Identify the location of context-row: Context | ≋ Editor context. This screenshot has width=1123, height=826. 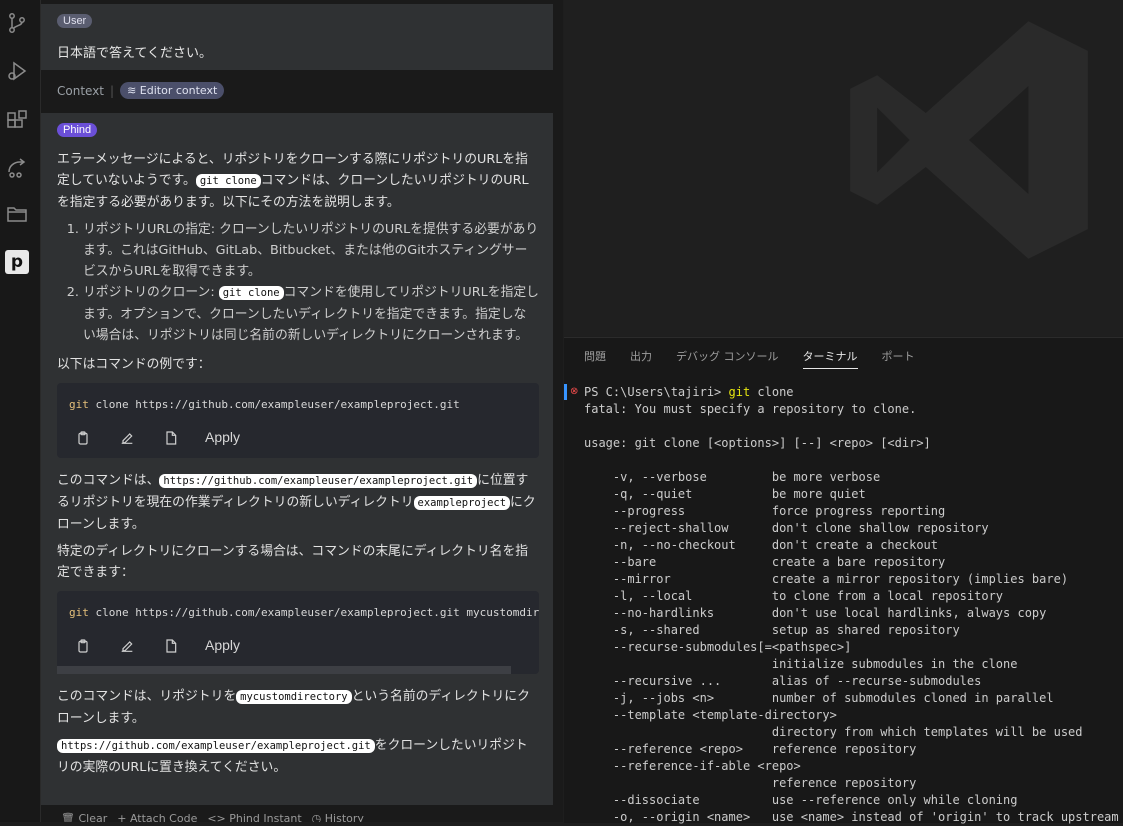
(141, 90).